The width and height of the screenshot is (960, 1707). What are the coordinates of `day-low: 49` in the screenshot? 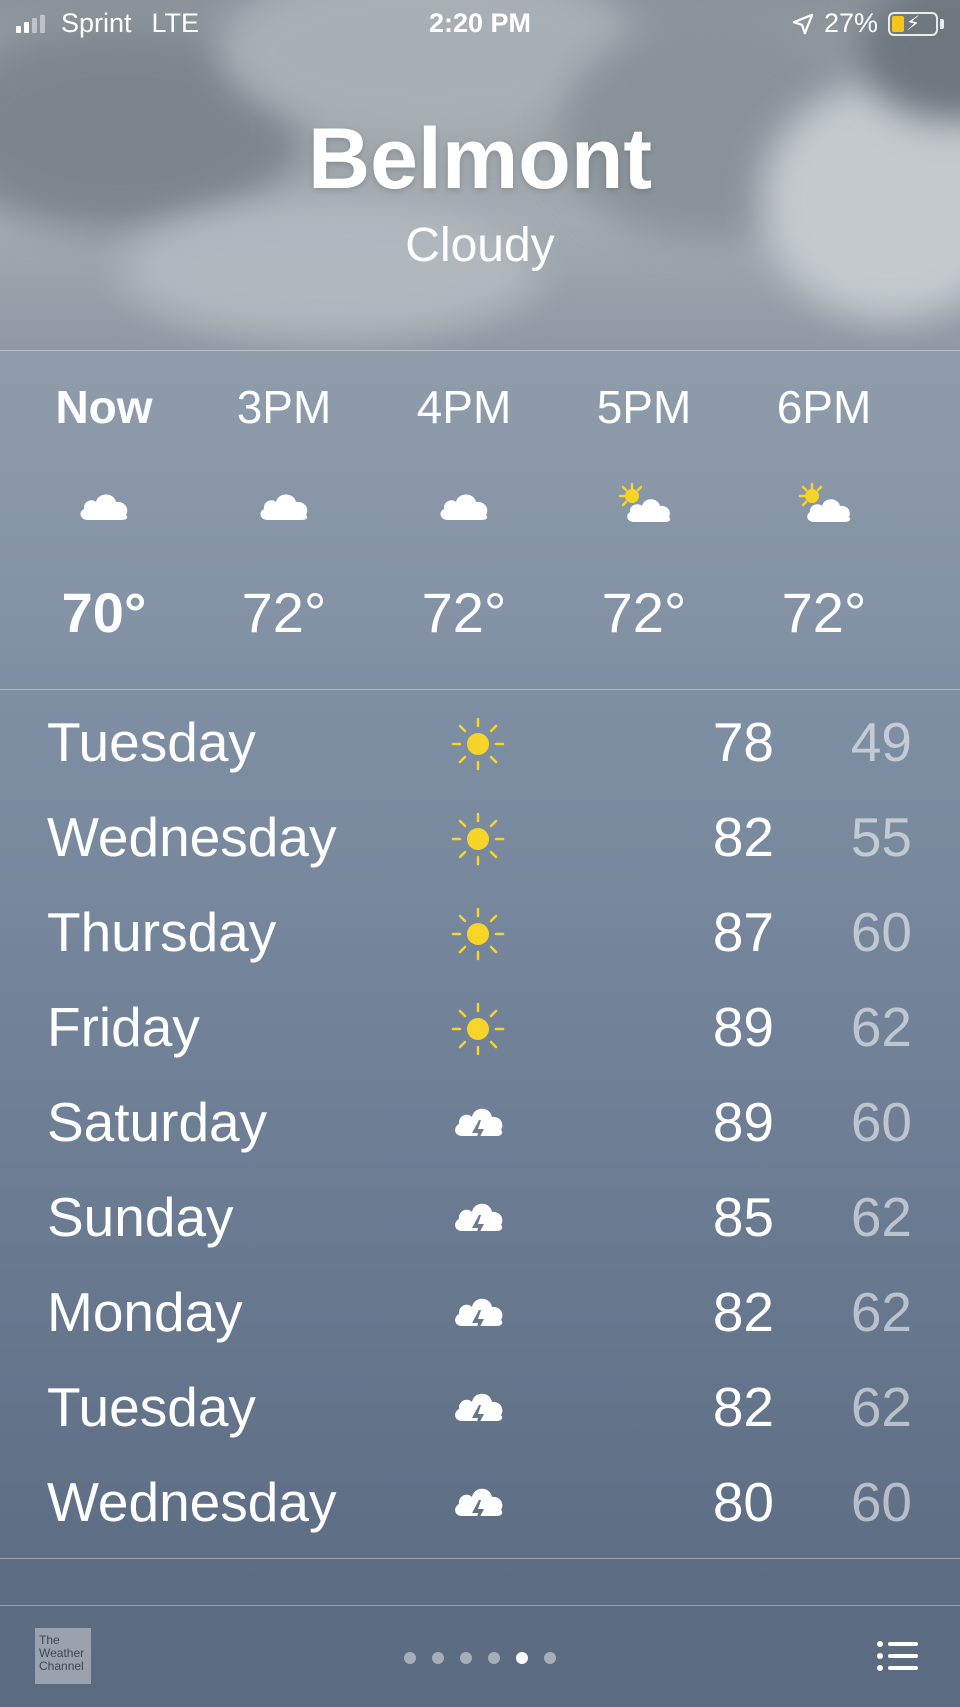 It's located at (881, 742).